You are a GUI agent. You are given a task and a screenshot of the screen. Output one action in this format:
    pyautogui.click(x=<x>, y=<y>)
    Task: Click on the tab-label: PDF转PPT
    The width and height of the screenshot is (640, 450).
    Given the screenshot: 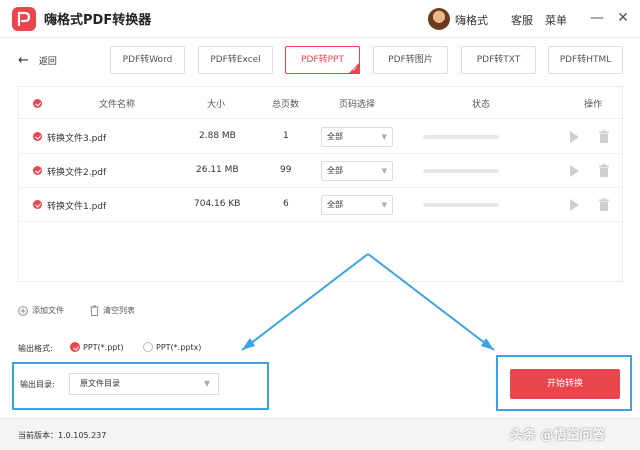 What is the action you would take?
    pyautogui.click(x=322, y=60)
    